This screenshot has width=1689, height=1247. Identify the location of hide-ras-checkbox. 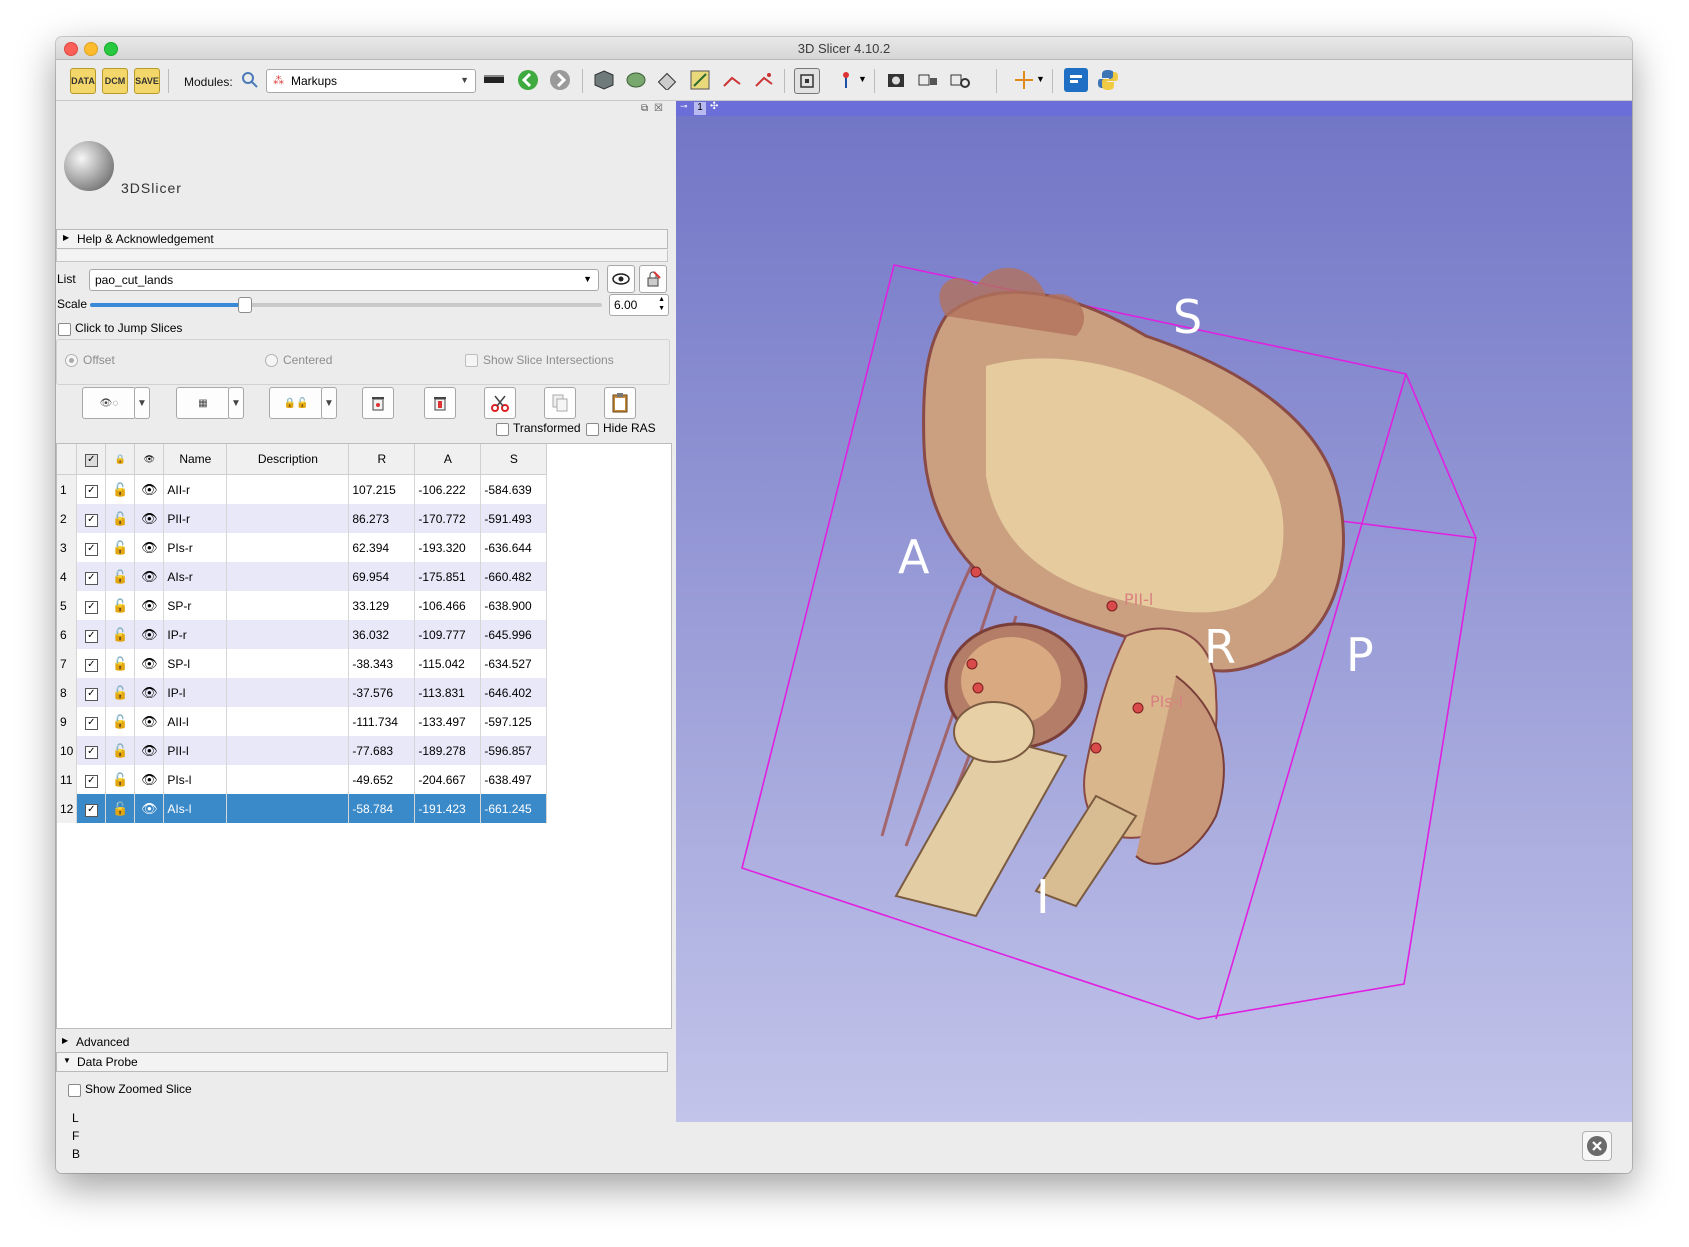
(592, 429).